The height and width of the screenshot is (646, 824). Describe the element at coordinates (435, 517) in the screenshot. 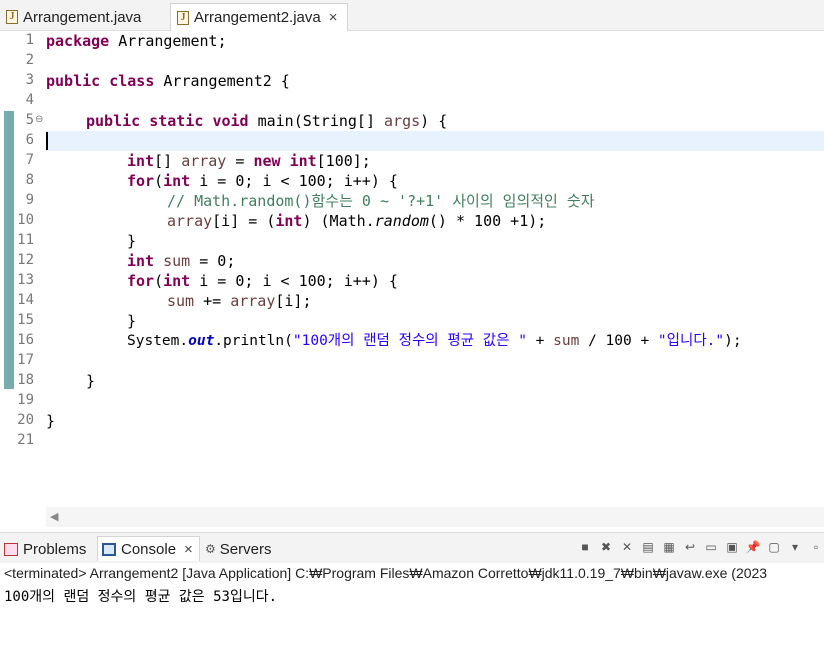

I see `horizontal-scrollbar: ◀` at that location.